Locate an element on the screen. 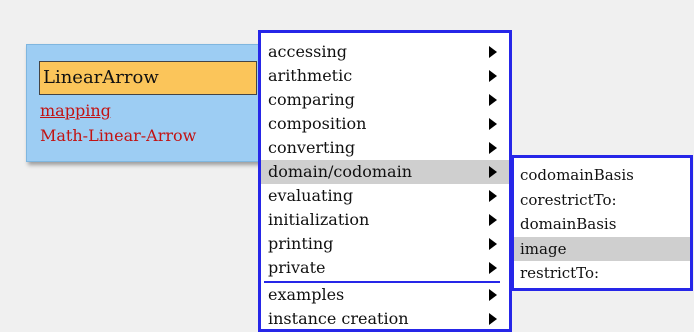 The height and width of the screenshot is (332, 694). menu-item-domain-codomain: domain/codomain is located at coordinates (385, 172).